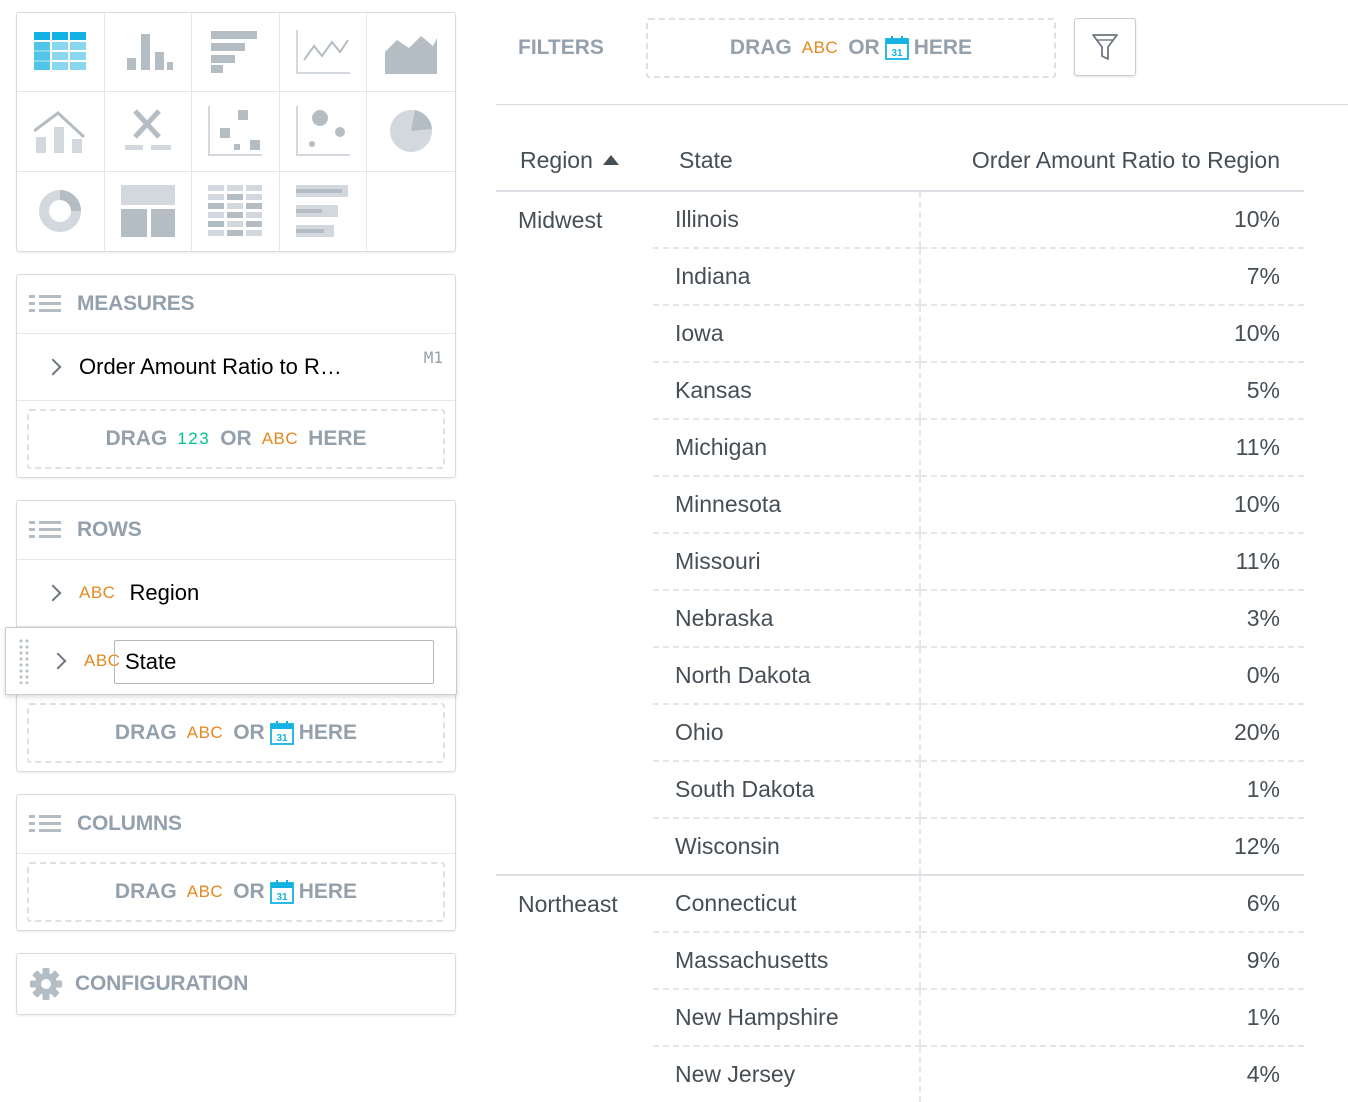  I want to click on heatmap-viz-icon, so click(236, 211).